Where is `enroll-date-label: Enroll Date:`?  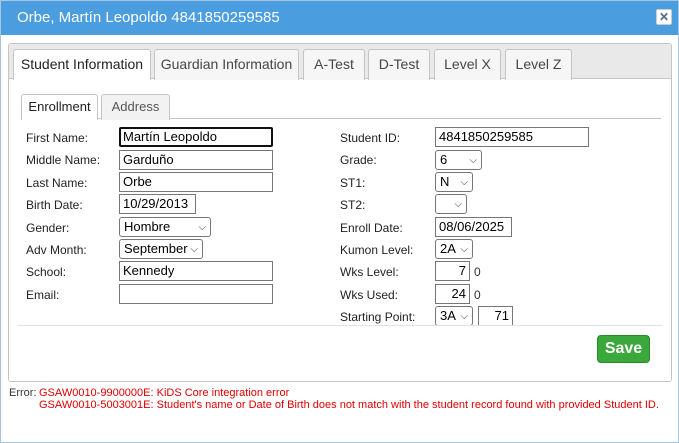 enroll-date-label: Enroll Date: is located at coordinates (371, 228).